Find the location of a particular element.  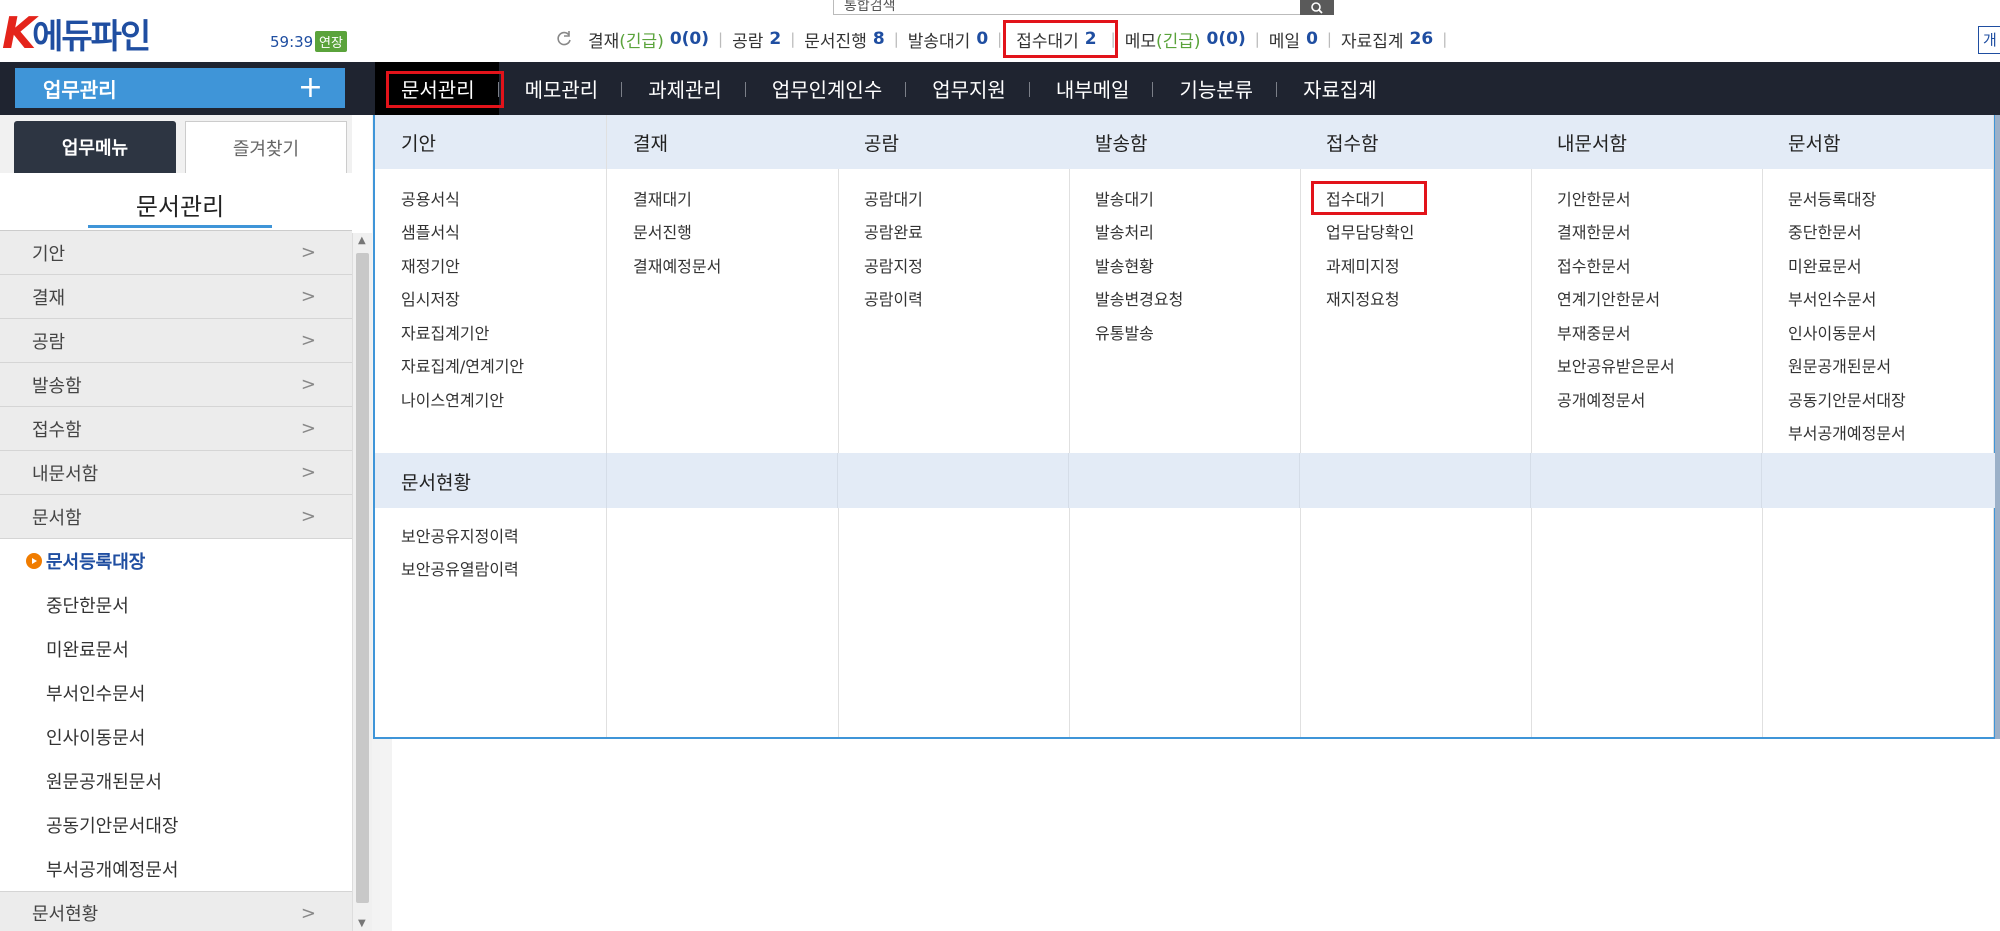

menu-link: 보안공유열람이력 is located at coordinates (447, 569).